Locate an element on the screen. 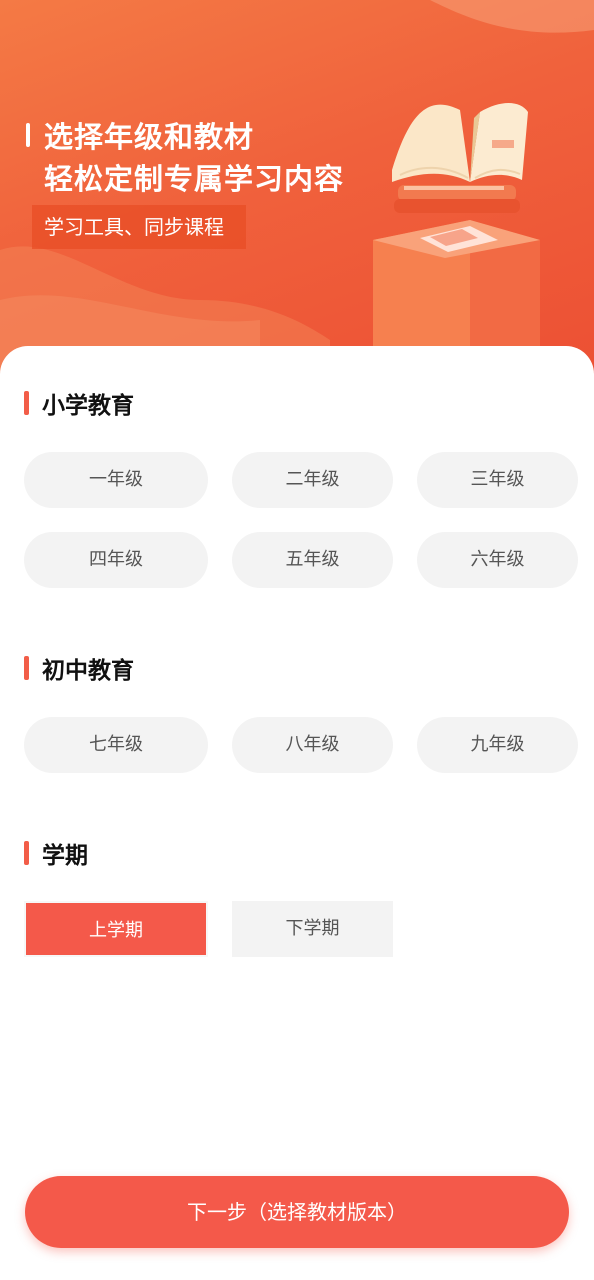 This screenshot has width=594, height=1280. headline-bar is located at coordinates (28, 135).